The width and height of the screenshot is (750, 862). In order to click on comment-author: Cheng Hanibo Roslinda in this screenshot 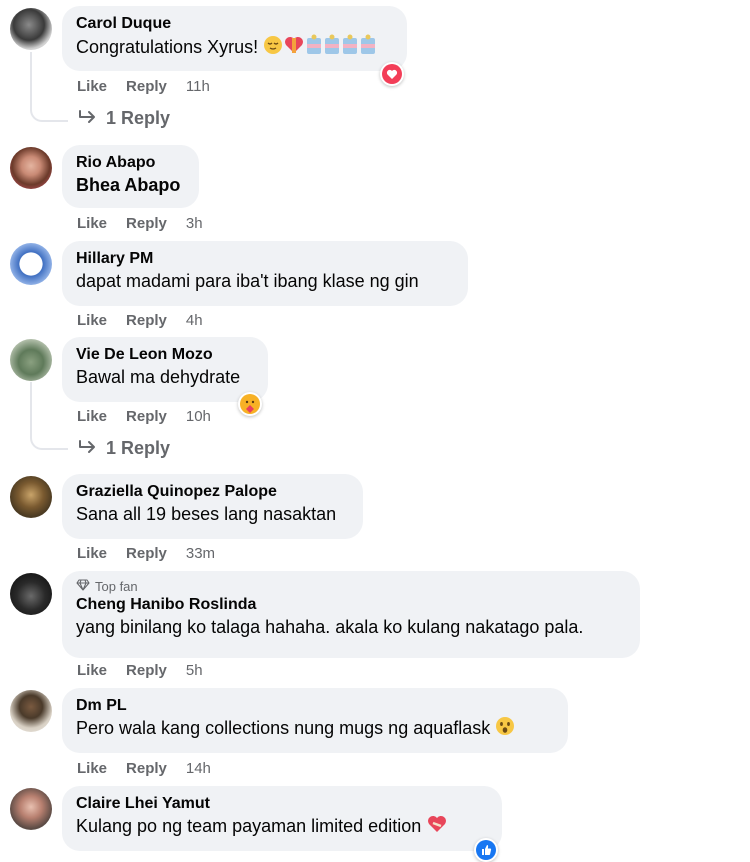, I will do `click(351, 605)`.